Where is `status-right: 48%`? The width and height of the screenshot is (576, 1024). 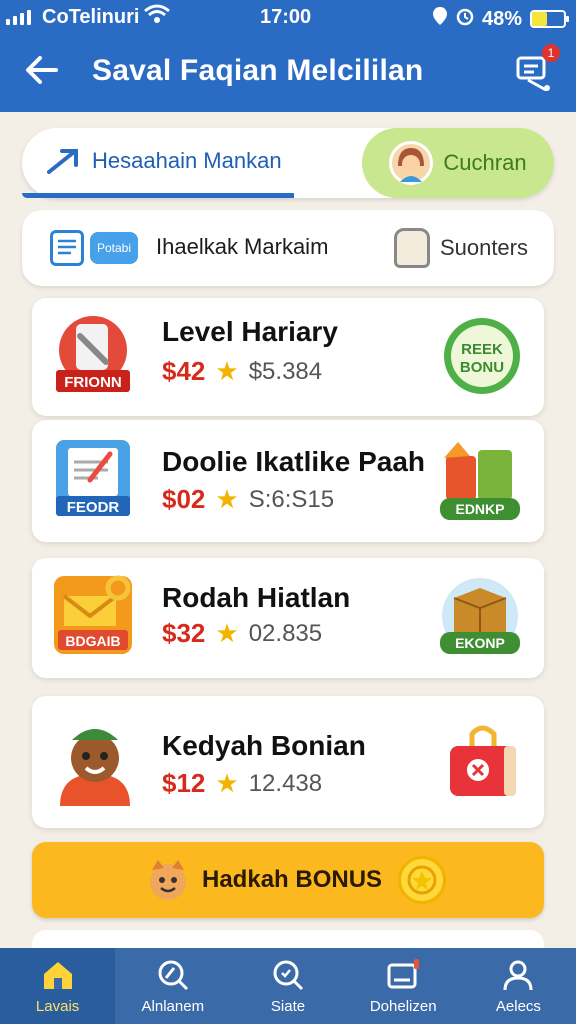 status-right: 48% is located at coordinates (500, 19).